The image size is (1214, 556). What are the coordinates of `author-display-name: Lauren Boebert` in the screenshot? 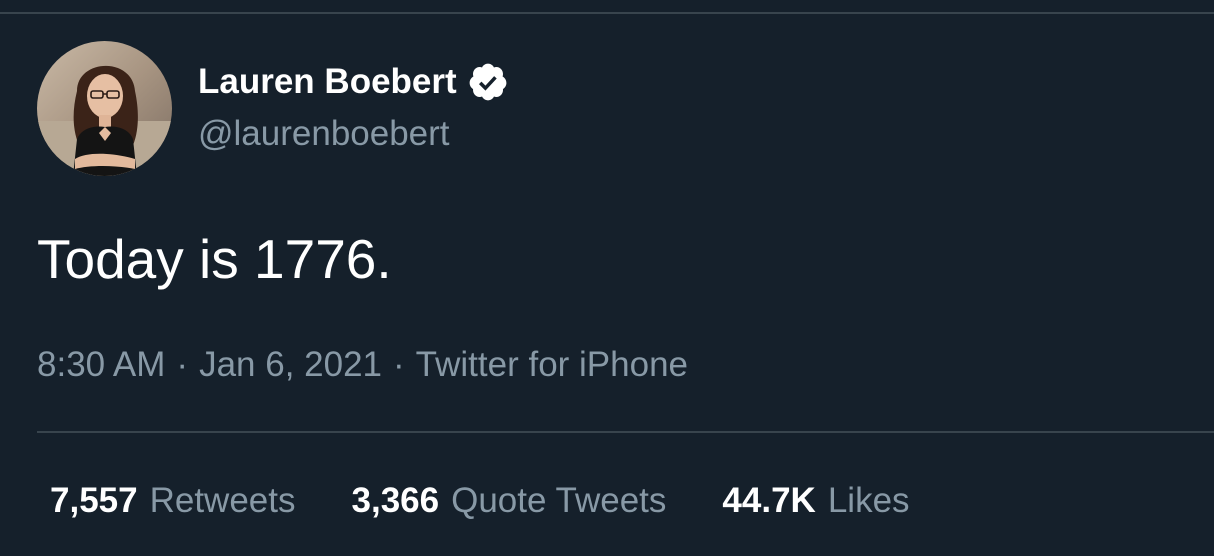 It's located at (327, 81).